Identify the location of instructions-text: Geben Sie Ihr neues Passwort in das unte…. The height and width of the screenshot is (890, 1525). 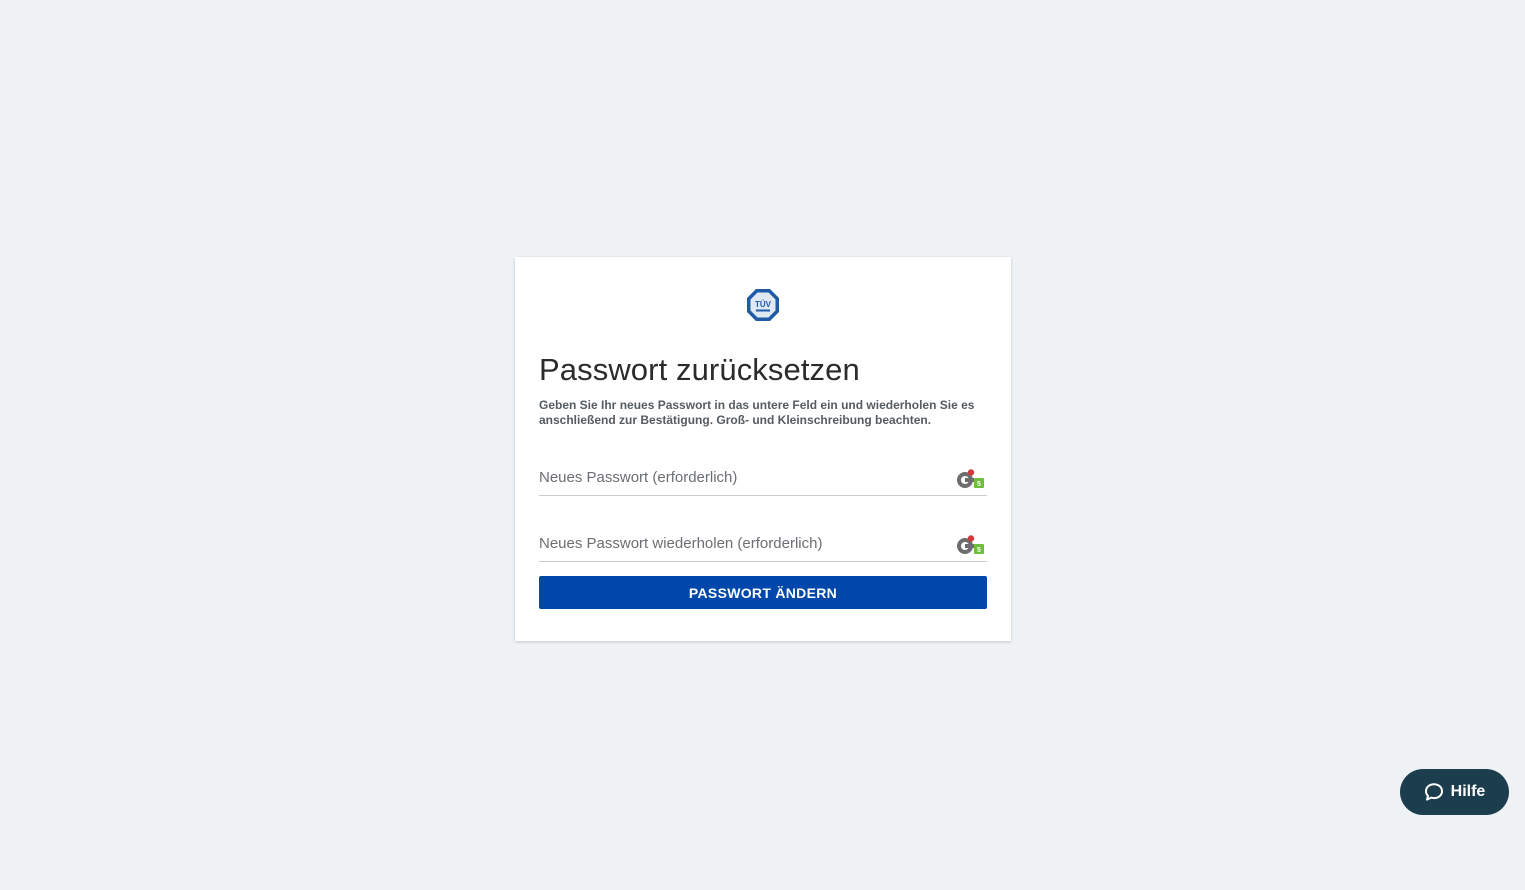
(757, 412).